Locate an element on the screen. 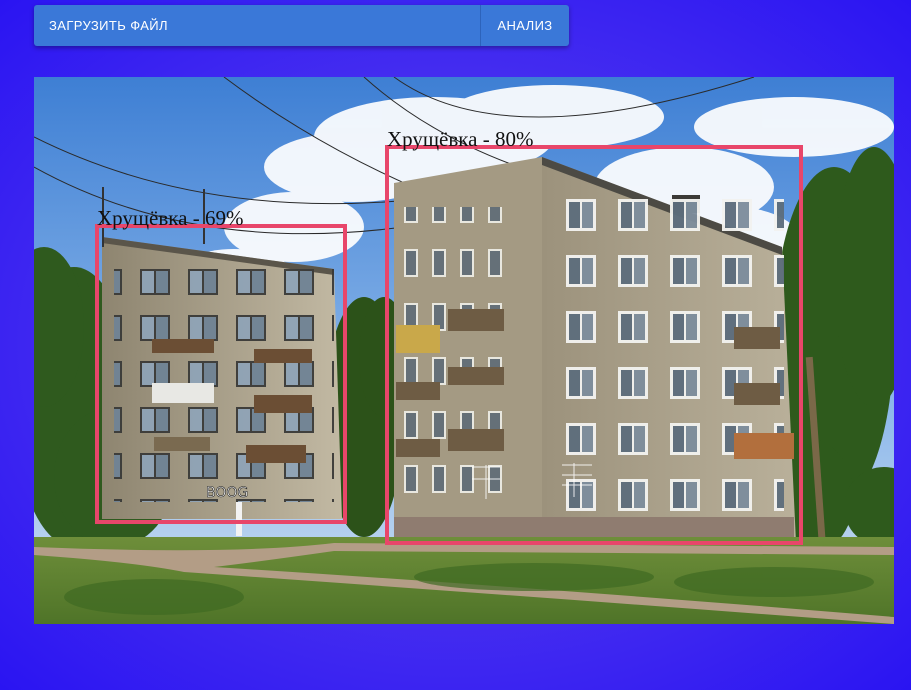 The image size is (911, 690). toolbar: ЗАГРУЗИТЬ ФАЙЛ АНАЛИЗ is located at coordinates (301, 25).